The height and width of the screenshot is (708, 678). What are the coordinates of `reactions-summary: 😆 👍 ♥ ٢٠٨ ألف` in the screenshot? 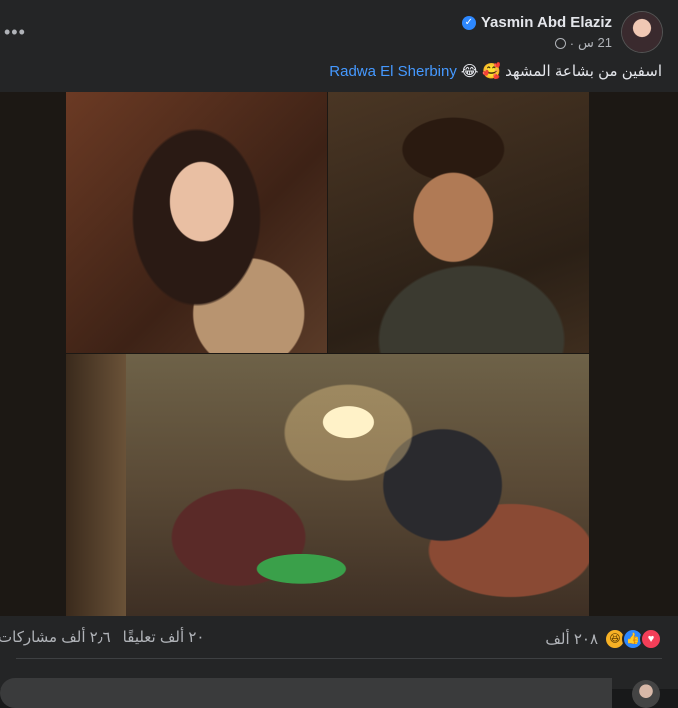 It's located at (603, 639).